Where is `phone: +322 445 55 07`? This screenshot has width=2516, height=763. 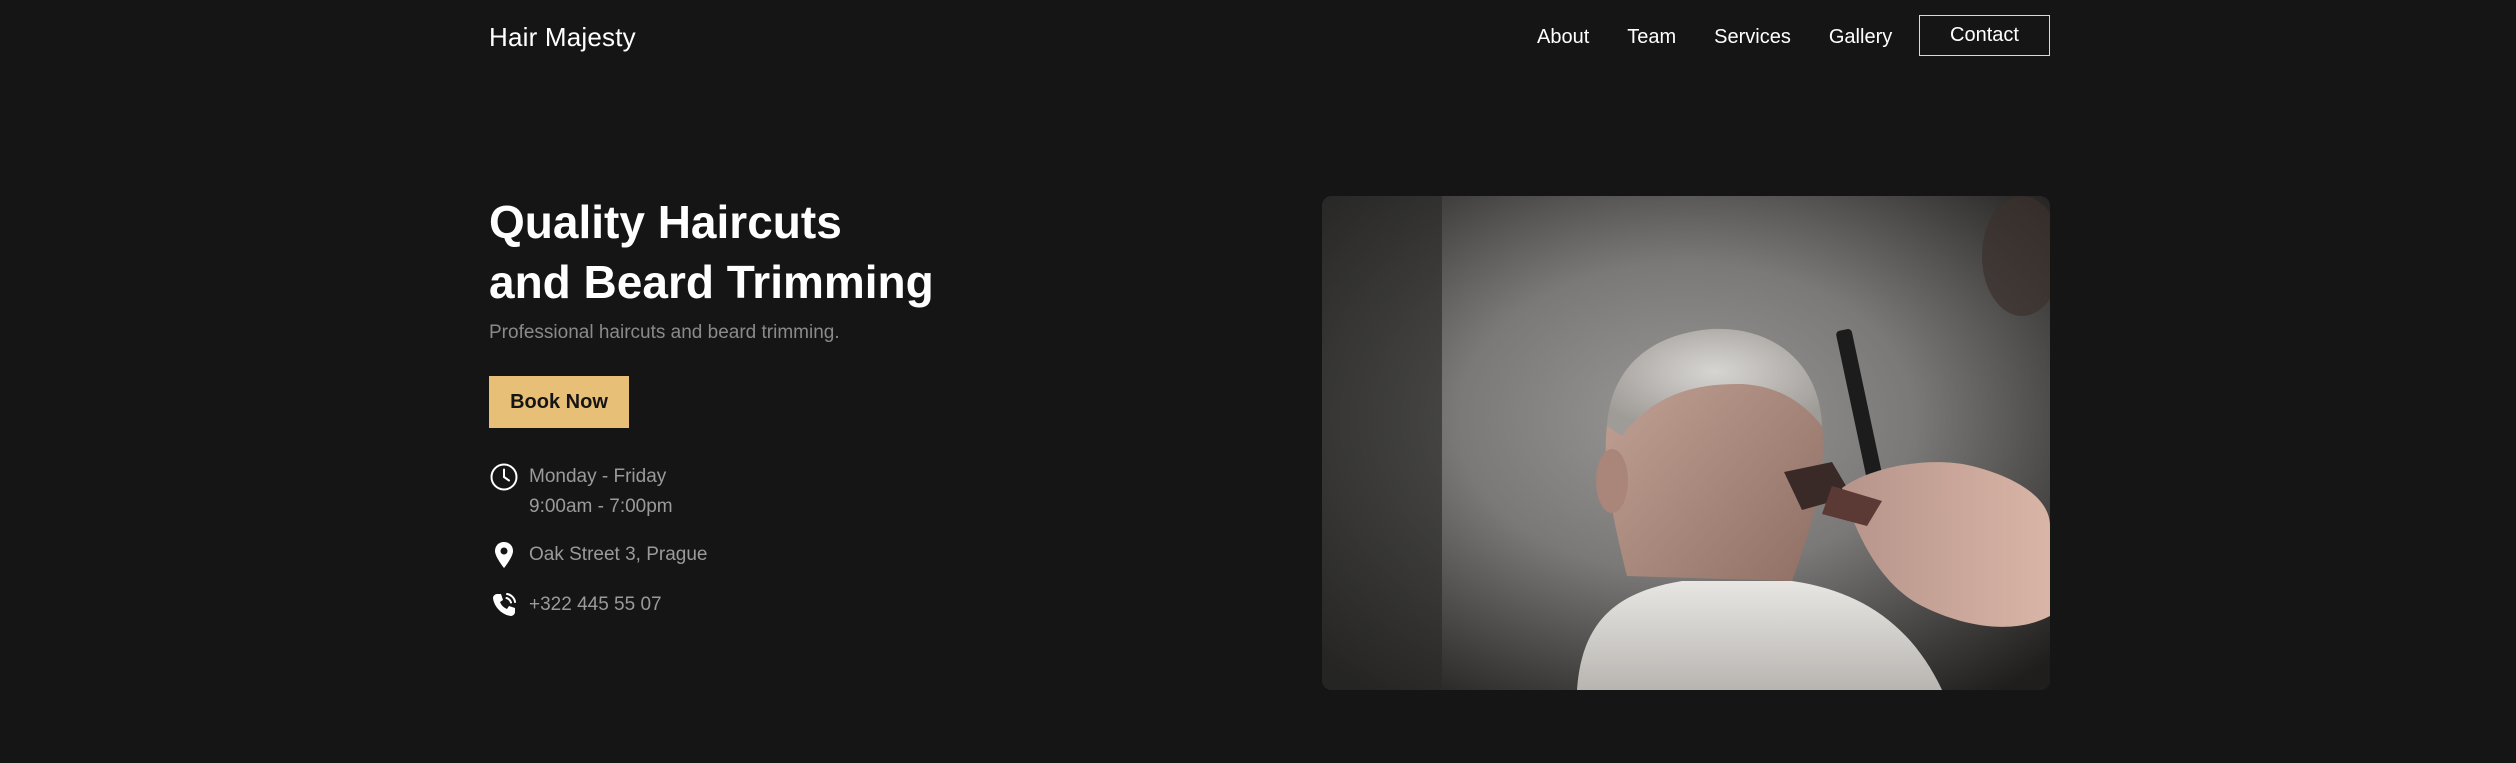 phone: +322 445 55 07 is located at coordinates (575, 605).